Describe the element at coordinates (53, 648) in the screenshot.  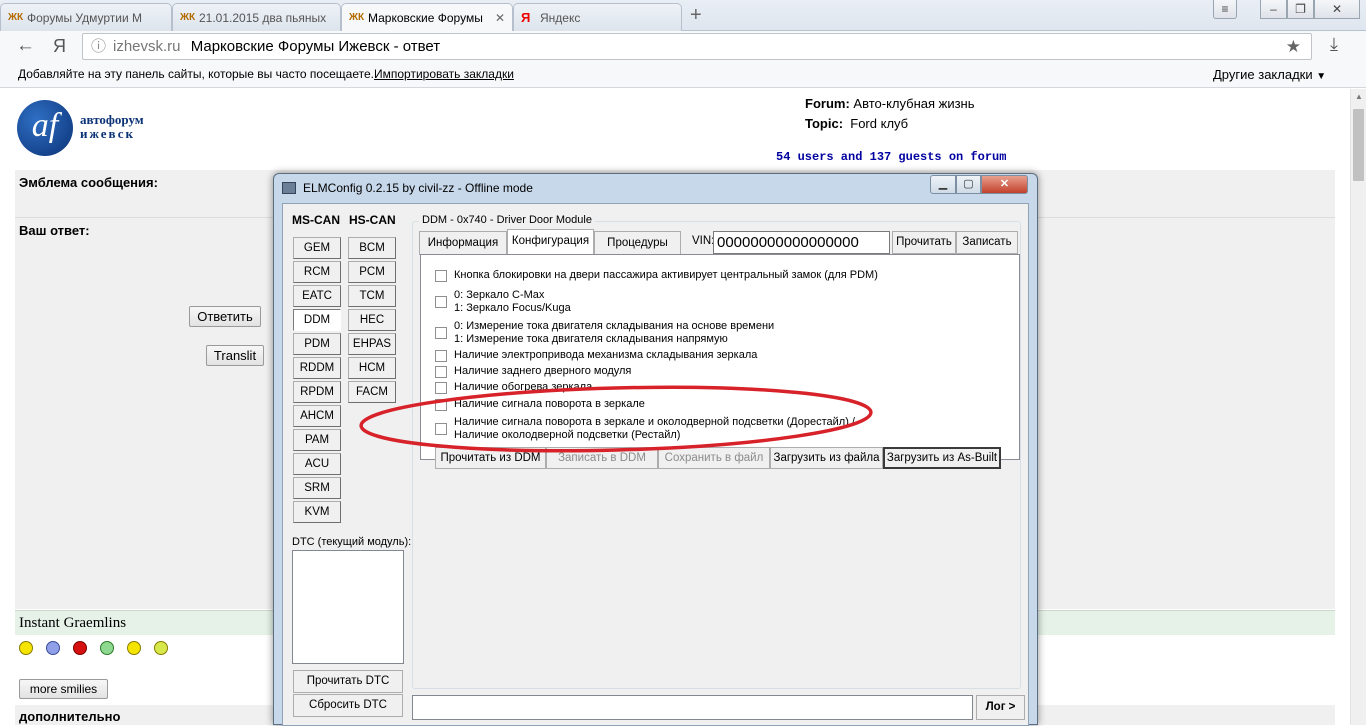
I see `frown-icon` at that location.